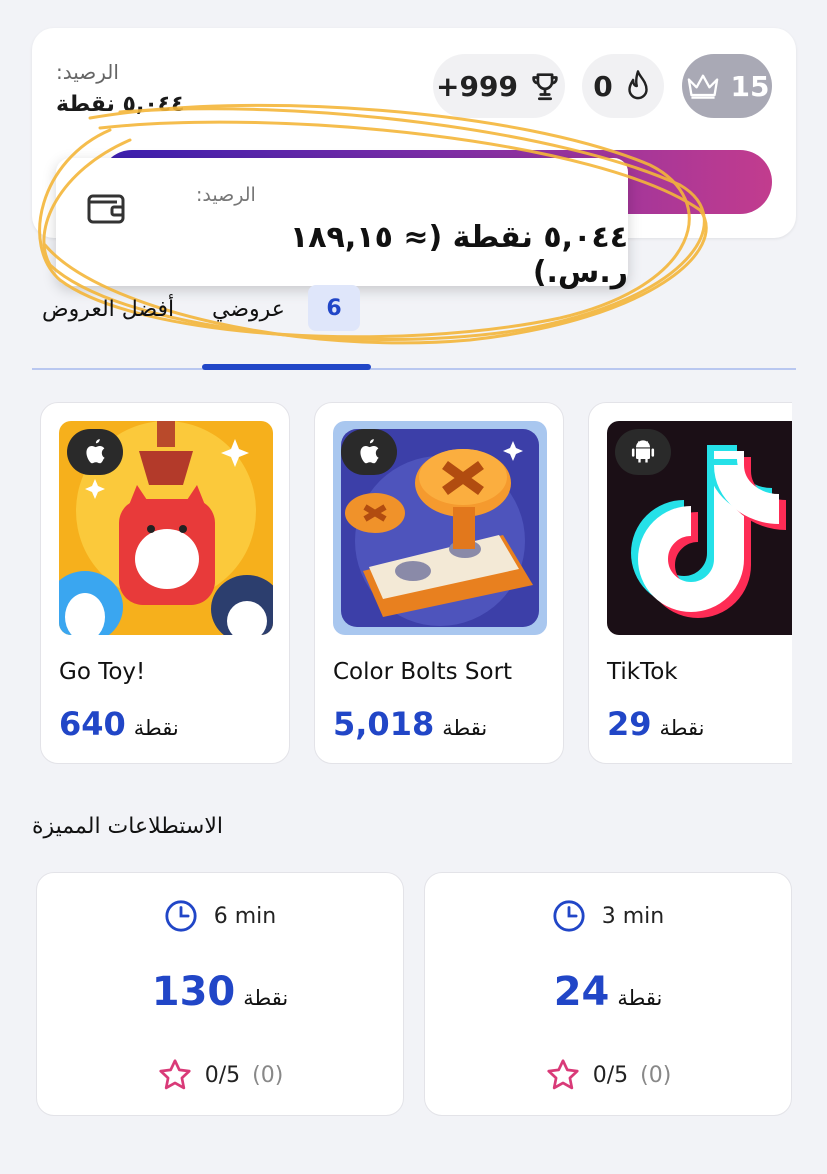 The height and width of the screenshot is (1174, 827). What do you see at coordinates (127, 826) in the screenshot?
I see `surveys-section-title: الاستطلاعات المميزة` at bounding box center [127, 826].